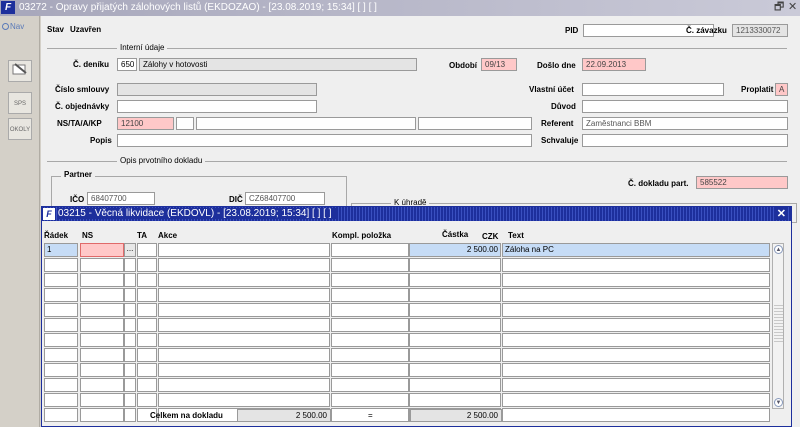  Describe the element at coordinates (217, 89) in the screenshot. I see `cislo-smlouvy-field` at that location.